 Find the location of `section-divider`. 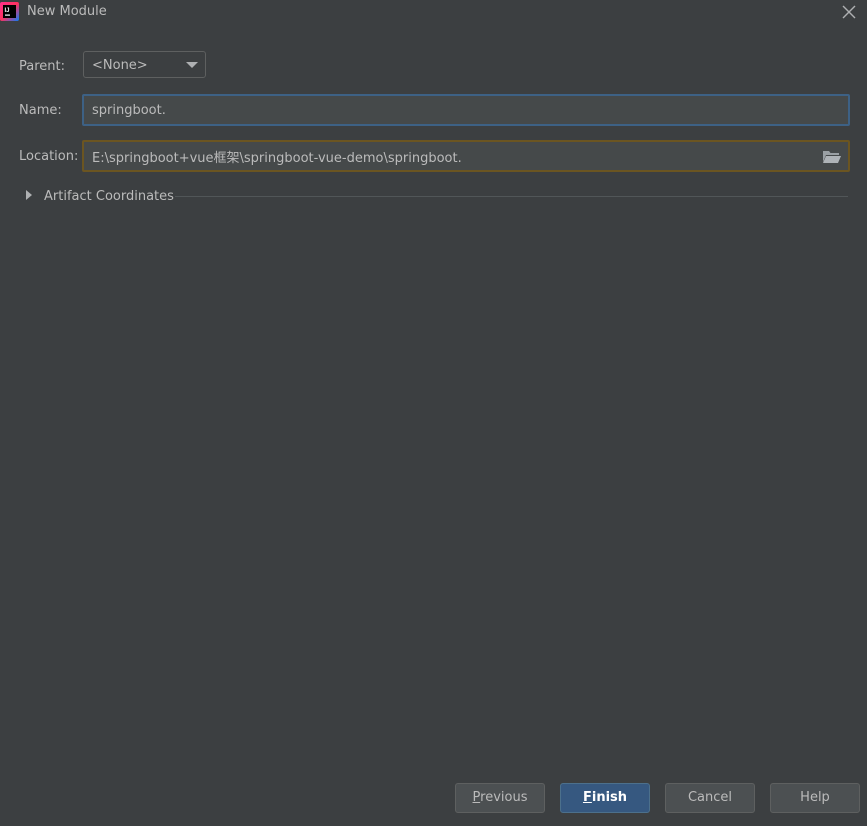

section-divider is located at coordinates (511, 196).